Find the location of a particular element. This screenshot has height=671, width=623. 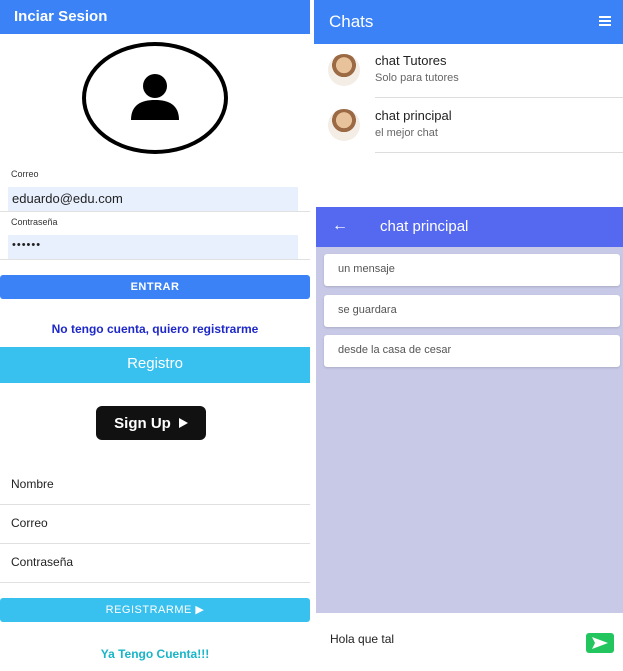

password-field: •••••• is located at coordinates (153, 247).